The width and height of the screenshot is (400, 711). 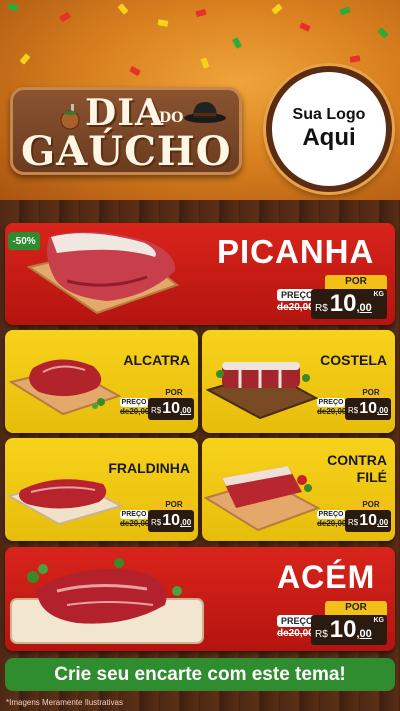 I want to click on title-sign: DIA DO GAÚCHO, so click(x=126, y=131).